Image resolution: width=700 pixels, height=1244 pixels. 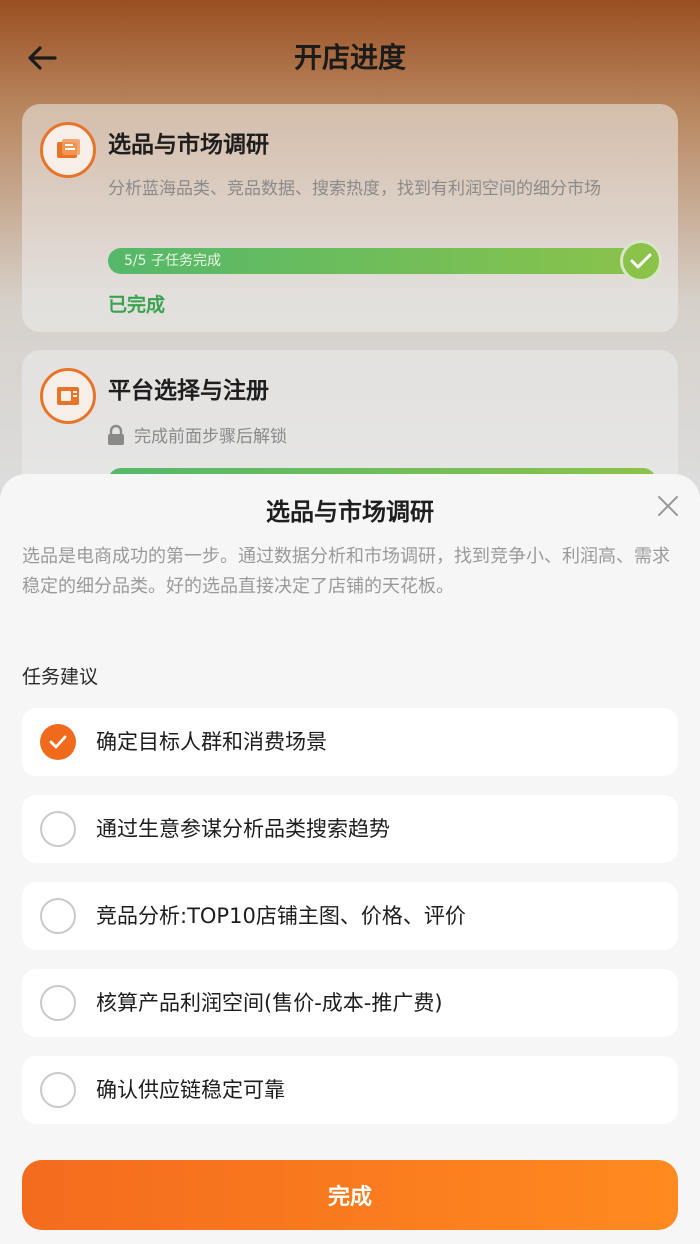 I want to click on done-button: 完成, so click(x=350, y=1195).